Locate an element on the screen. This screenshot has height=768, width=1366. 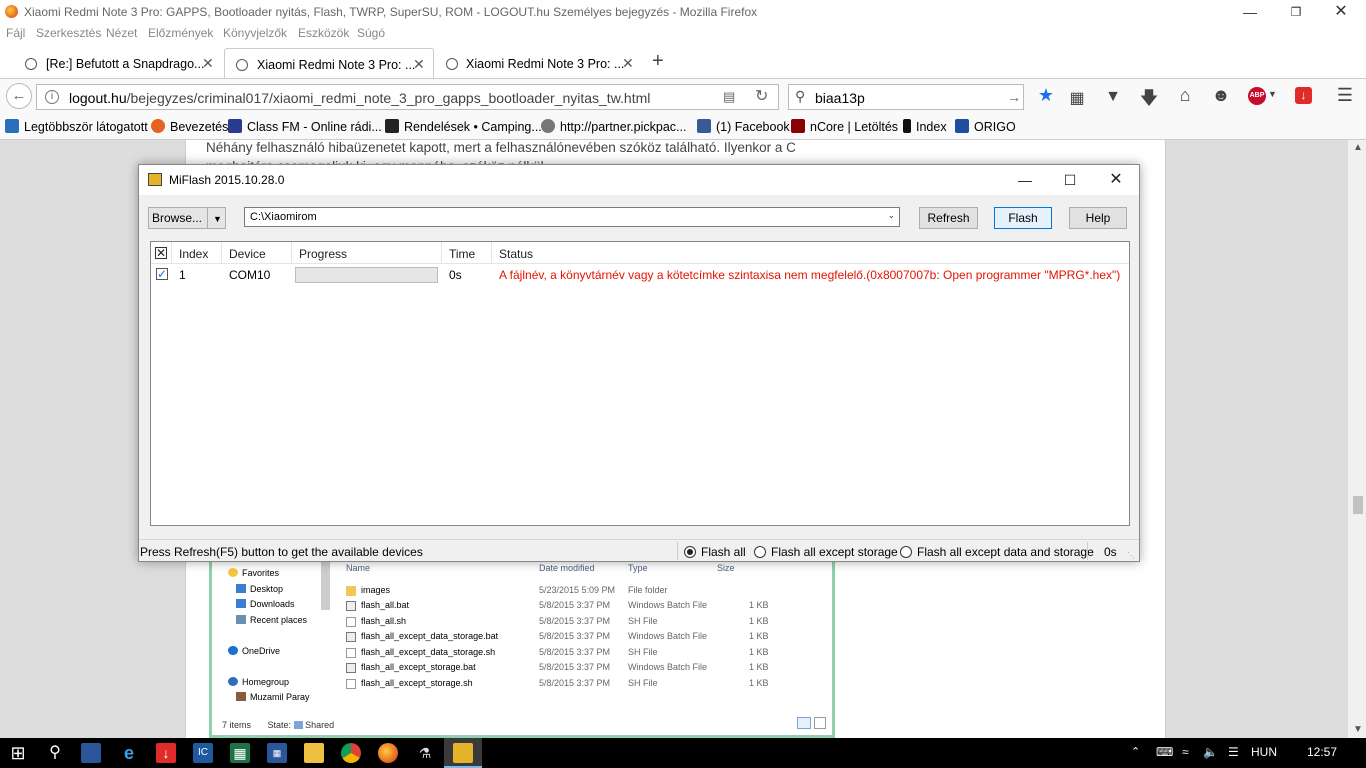
adblock-dropdown-chevron-icon: ▼ is located at coordinates (1272, 94).